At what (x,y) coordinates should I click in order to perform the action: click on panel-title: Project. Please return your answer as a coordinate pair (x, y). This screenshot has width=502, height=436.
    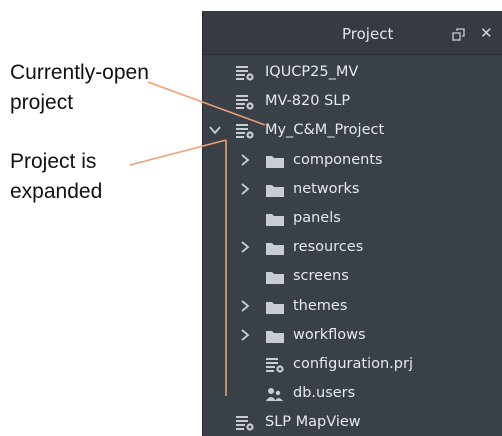
    Looking at the image, I should click on (368, 34).